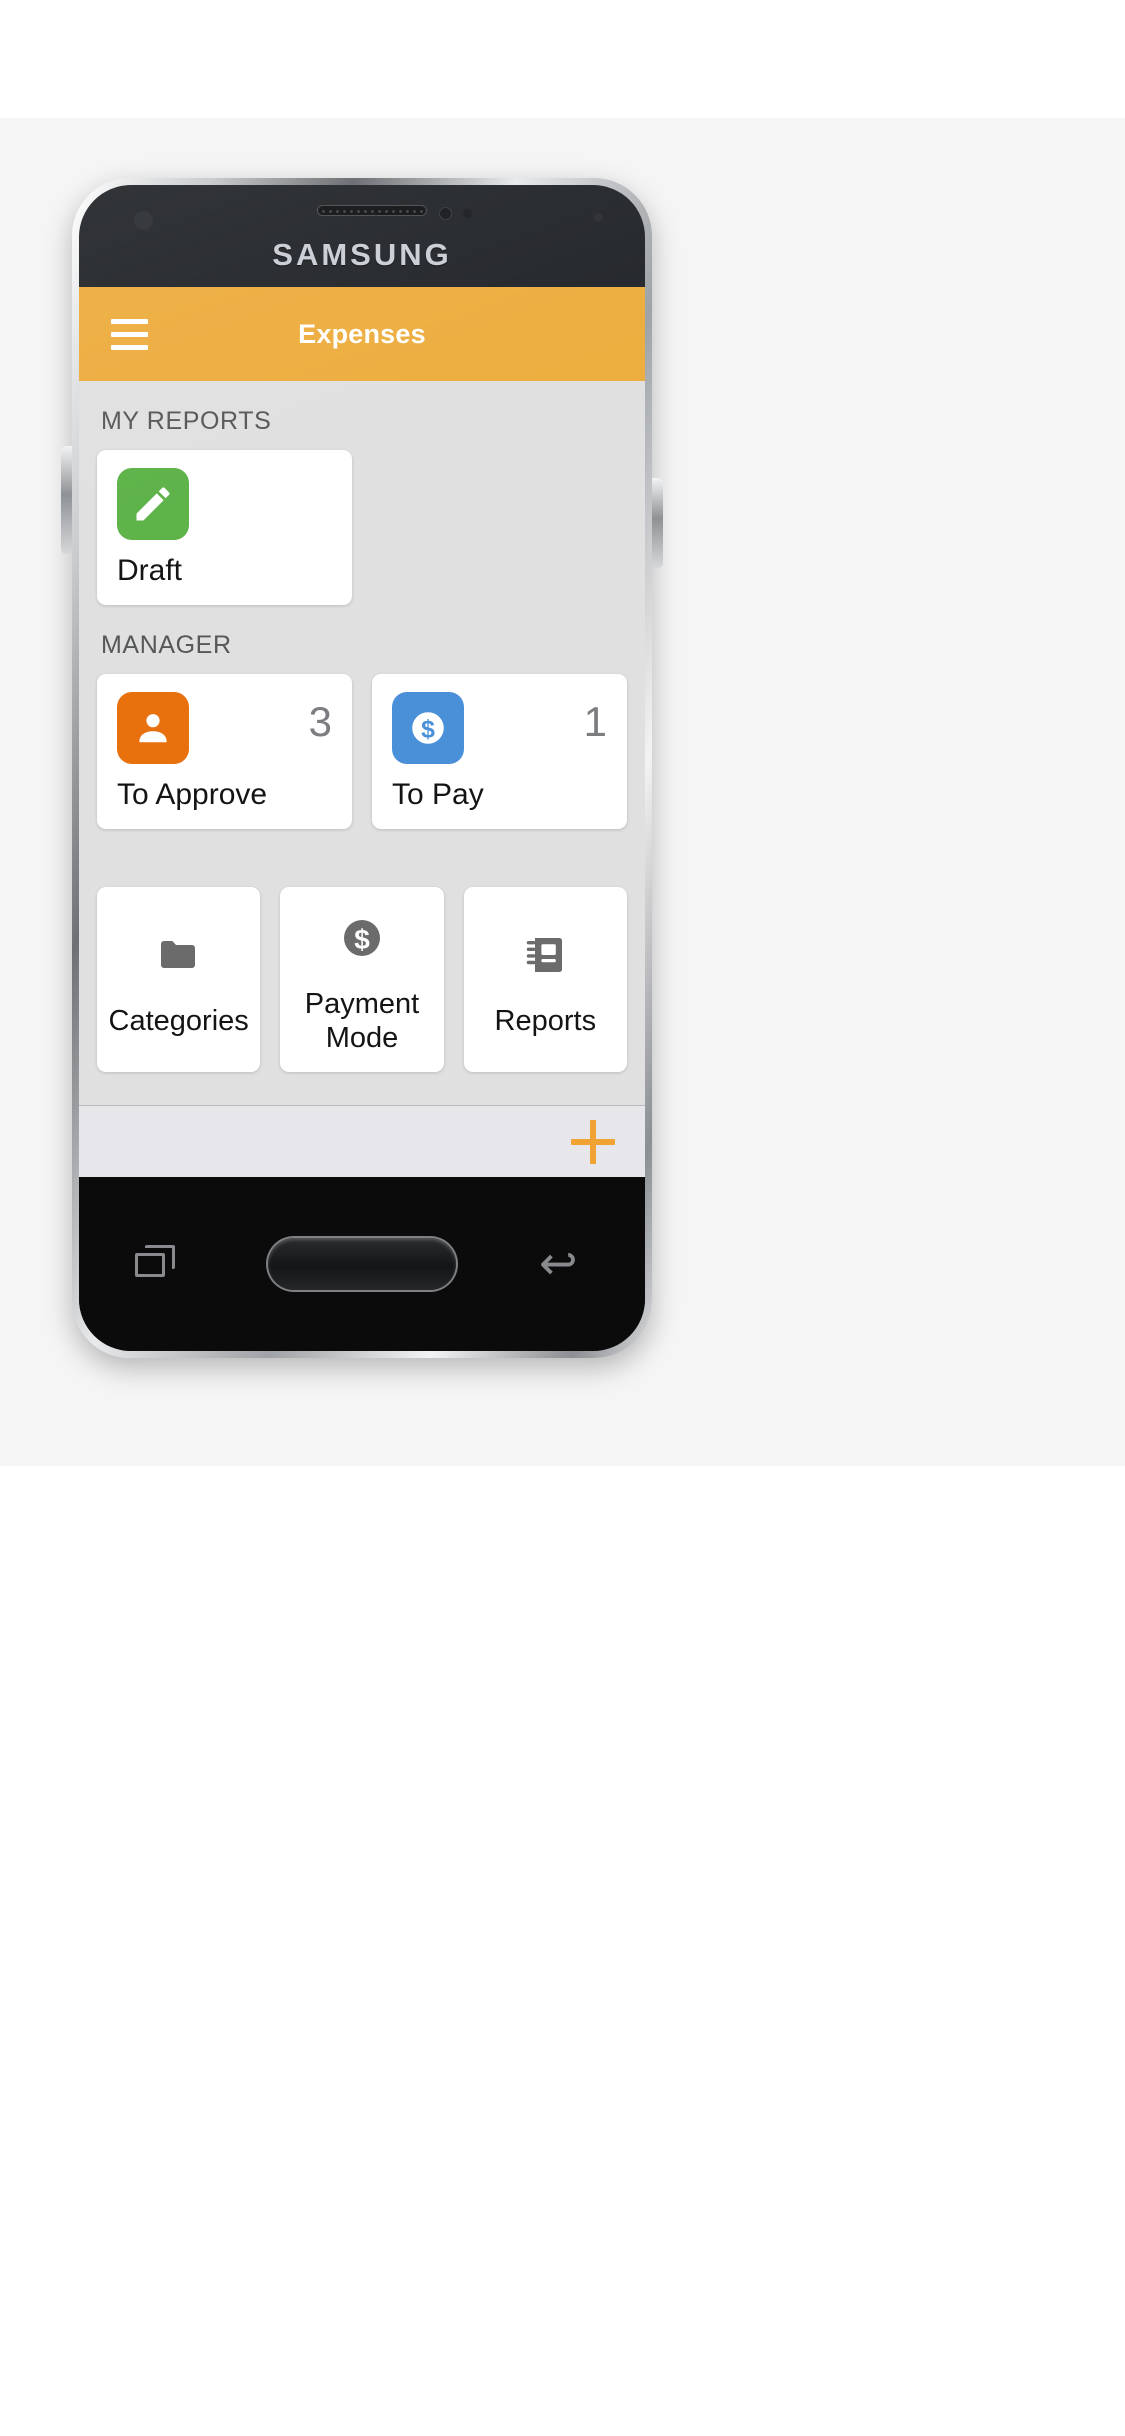 The width and height of the screenshot is (1125, 2436). Describe the element at coordinates (320, 721) in the screenshot. I see `tile-to-approve-count: 3` at that location.